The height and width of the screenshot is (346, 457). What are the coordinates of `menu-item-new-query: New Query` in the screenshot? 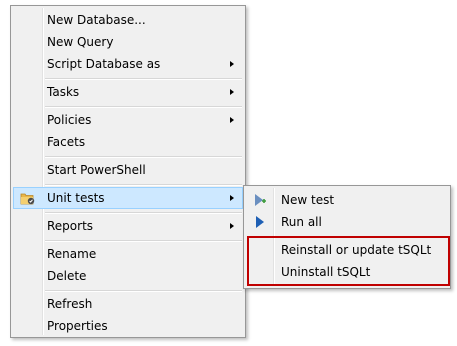 It's located at (128, 42).